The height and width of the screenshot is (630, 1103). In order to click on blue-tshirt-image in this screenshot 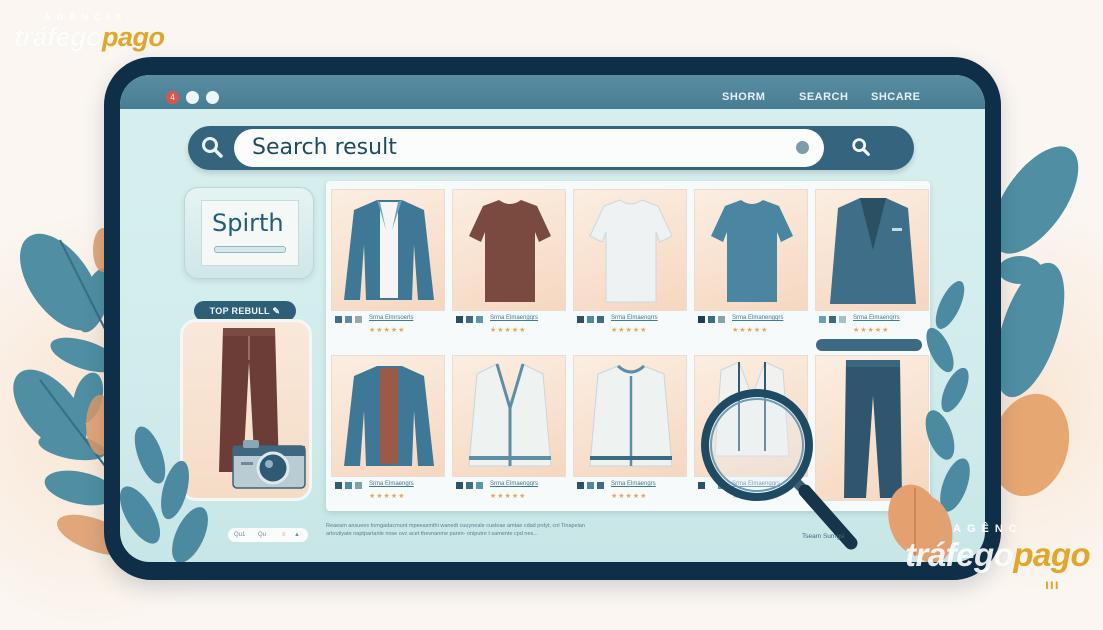, I will do `click(752, 251)`.